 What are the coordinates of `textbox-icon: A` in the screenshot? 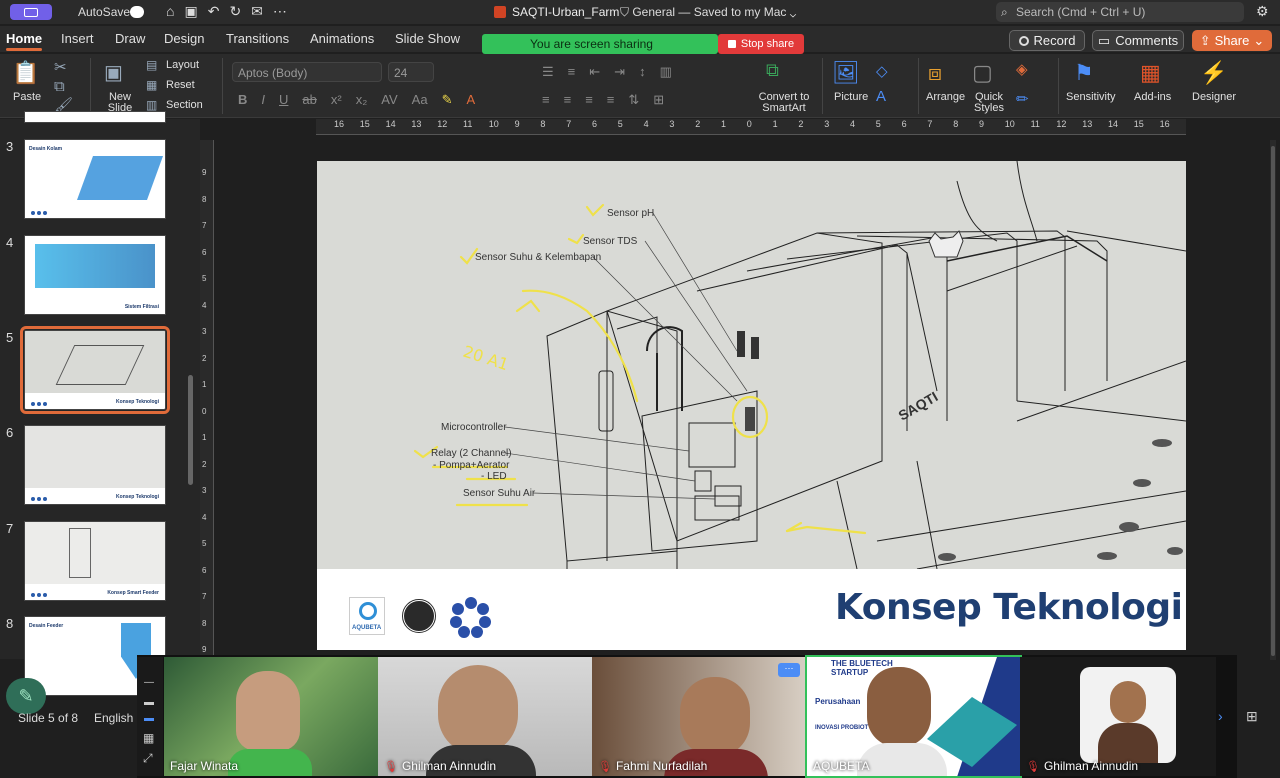 It's located at (881, 96).